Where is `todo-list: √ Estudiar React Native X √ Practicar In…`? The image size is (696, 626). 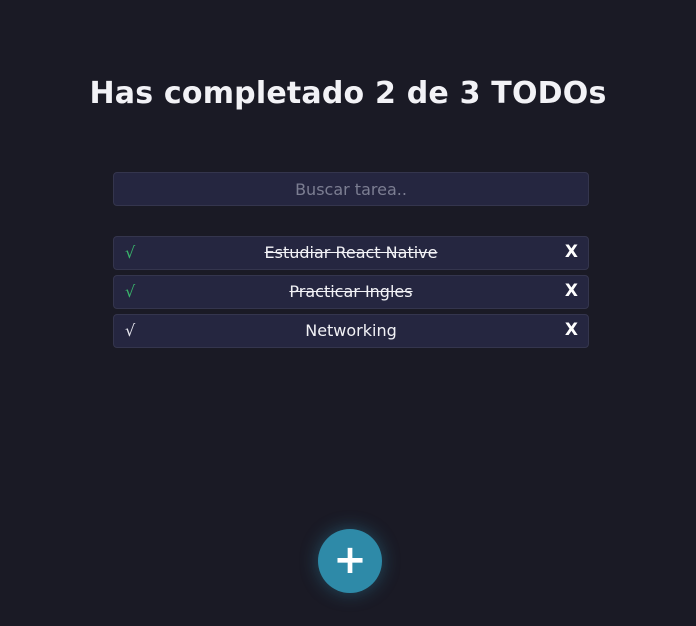
todo-list: √ Estudiar React Native X √ Practicar In… is located at coordinates (351, 294).